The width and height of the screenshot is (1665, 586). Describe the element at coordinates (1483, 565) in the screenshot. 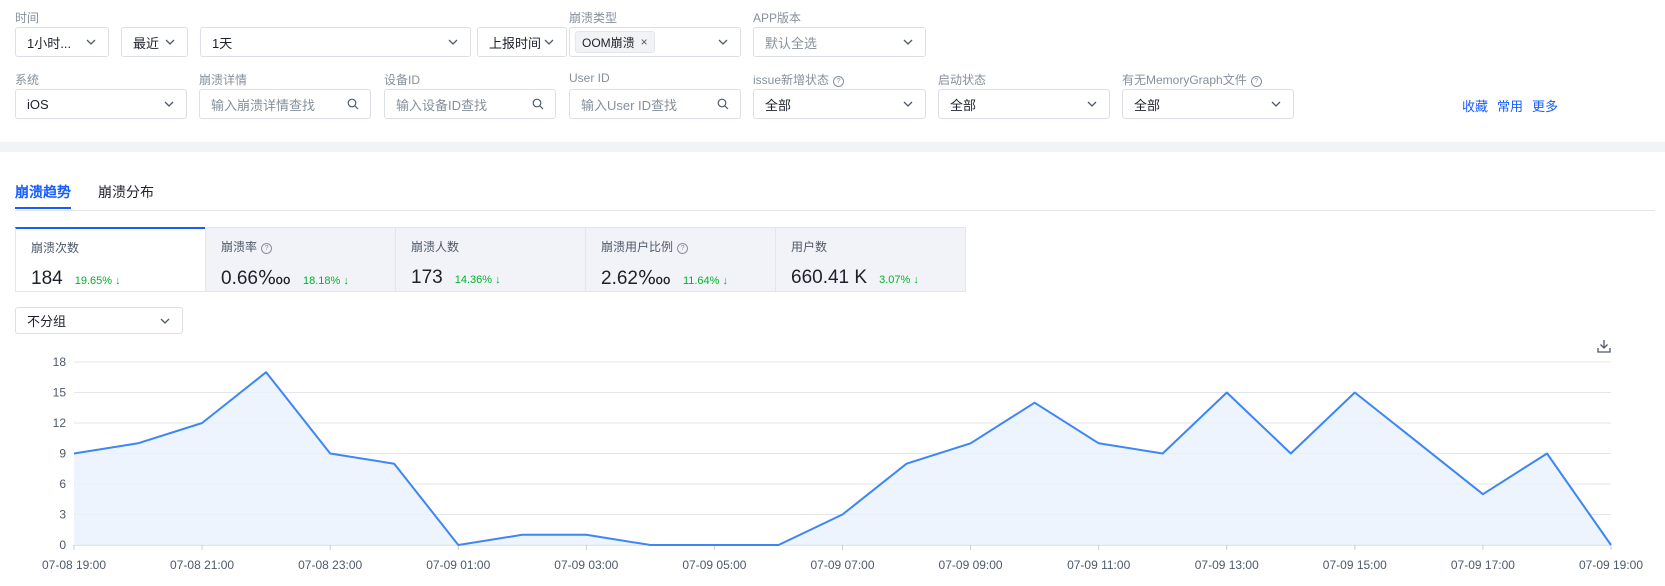

I see `x-tick-label: 07-09 17:00` at that location.